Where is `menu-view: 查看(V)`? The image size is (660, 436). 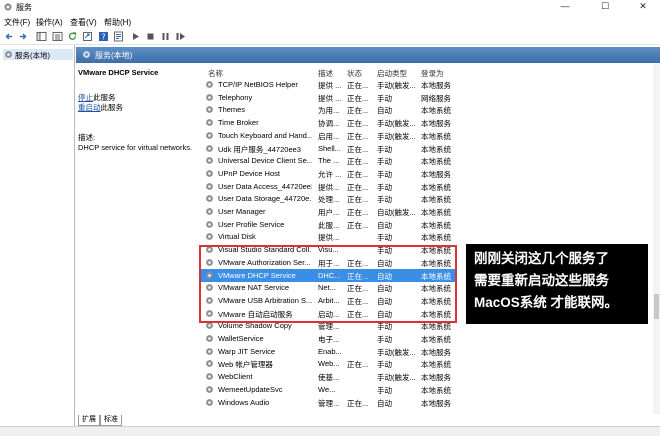
menu-view: 查看(V) is located at coordinates (83, 22).